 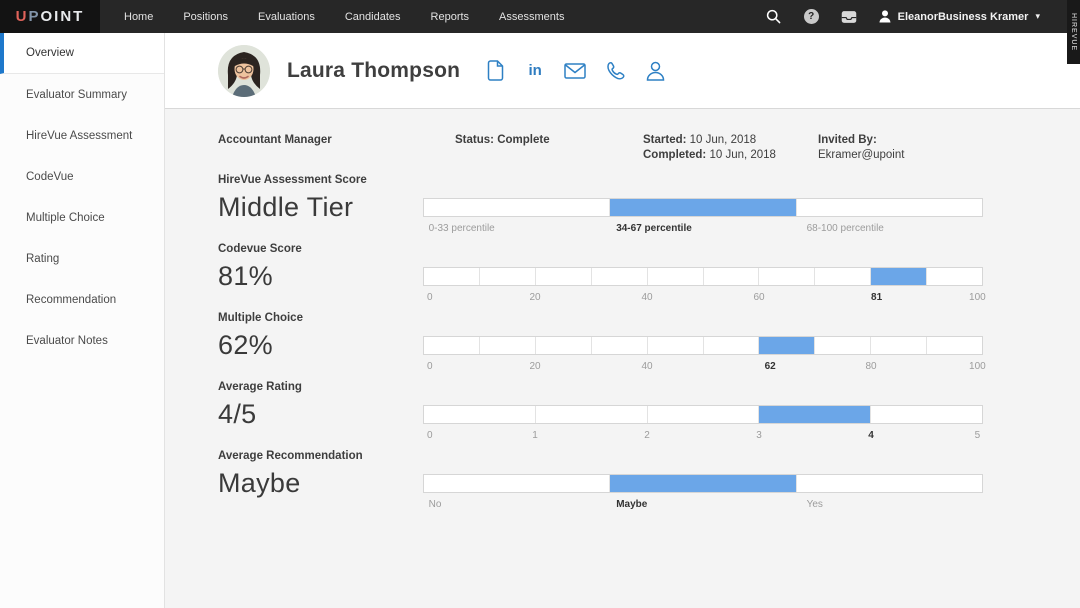 I want to click on upoint-logo: UPOINT, so click(x=50, y=16).